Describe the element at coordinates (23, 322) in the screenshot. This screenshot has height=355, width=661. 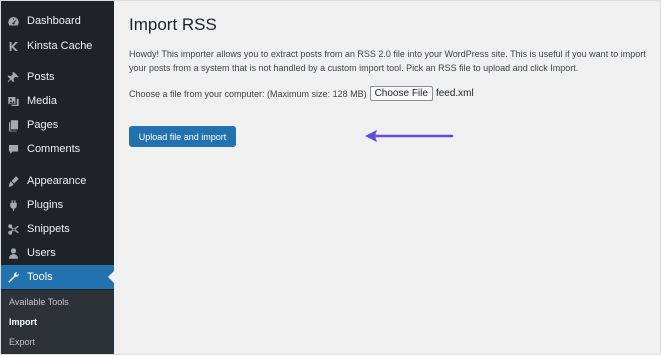
I see `submenu-item-import: Import` at that location.